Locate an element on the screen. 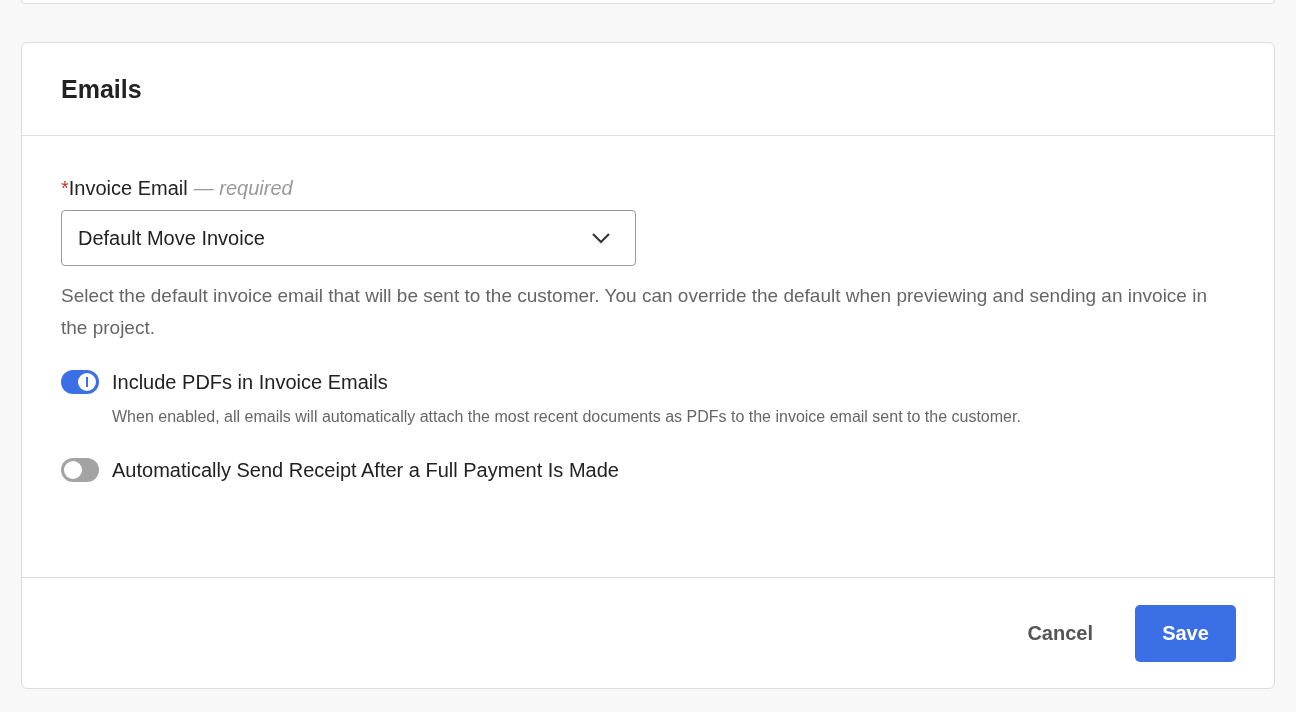  chevron-down-icon is located at coordinates (601, 238).